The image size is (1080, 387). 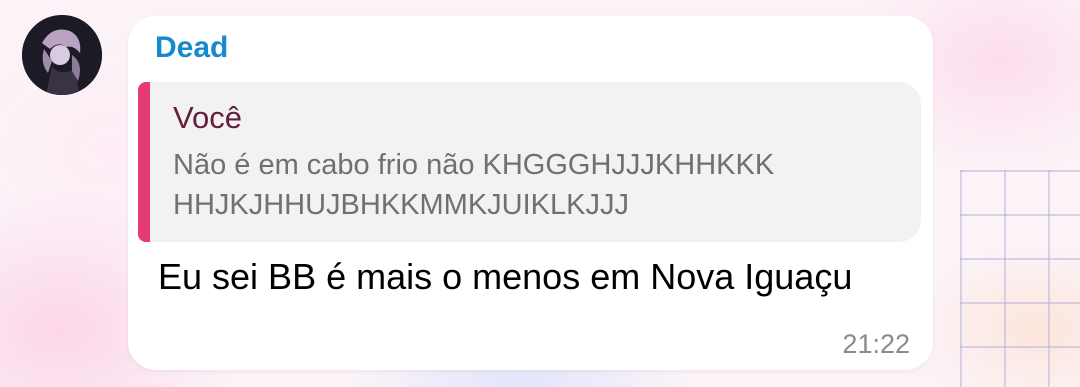 What do you see at coordinates (207, 117) in the screenshot?
I see `reply-author: Você` at bounding box center [207, 117].